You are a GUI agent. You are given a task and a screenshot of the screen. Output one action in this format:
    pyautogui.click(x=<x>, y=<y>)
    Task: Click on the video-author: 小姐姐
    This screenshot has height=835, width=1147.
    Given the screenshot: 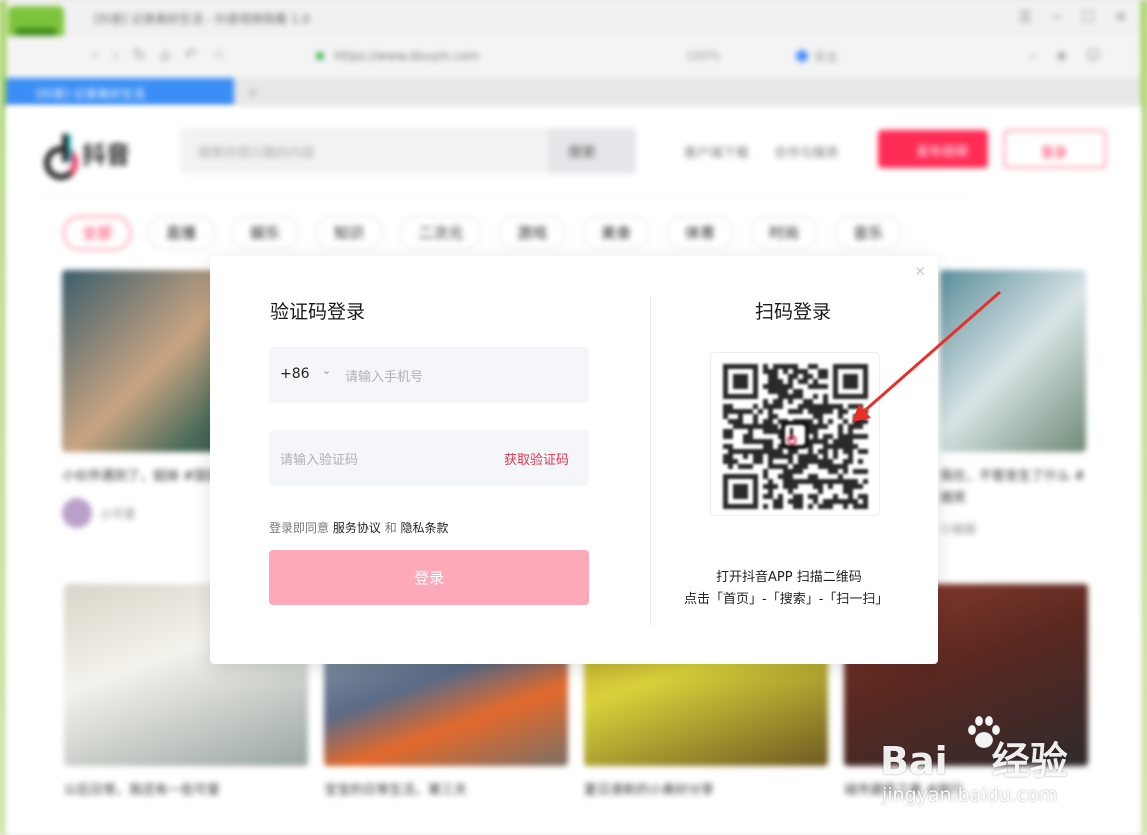 What is the action you would take?
    pyautogui.click(x=1013, y=528)
    